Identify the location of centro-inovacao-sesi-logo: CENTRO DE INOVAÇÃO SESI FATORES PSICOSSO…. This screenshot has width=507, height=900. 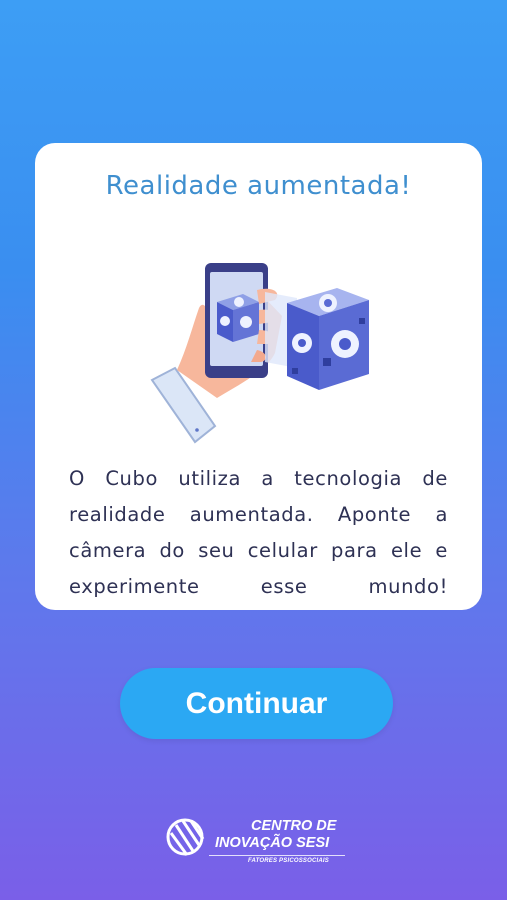
(255, 843).